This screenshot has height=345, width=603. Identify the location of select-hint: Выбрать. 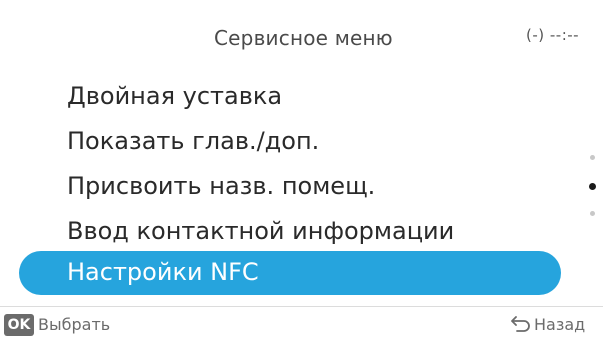
(74, 324).